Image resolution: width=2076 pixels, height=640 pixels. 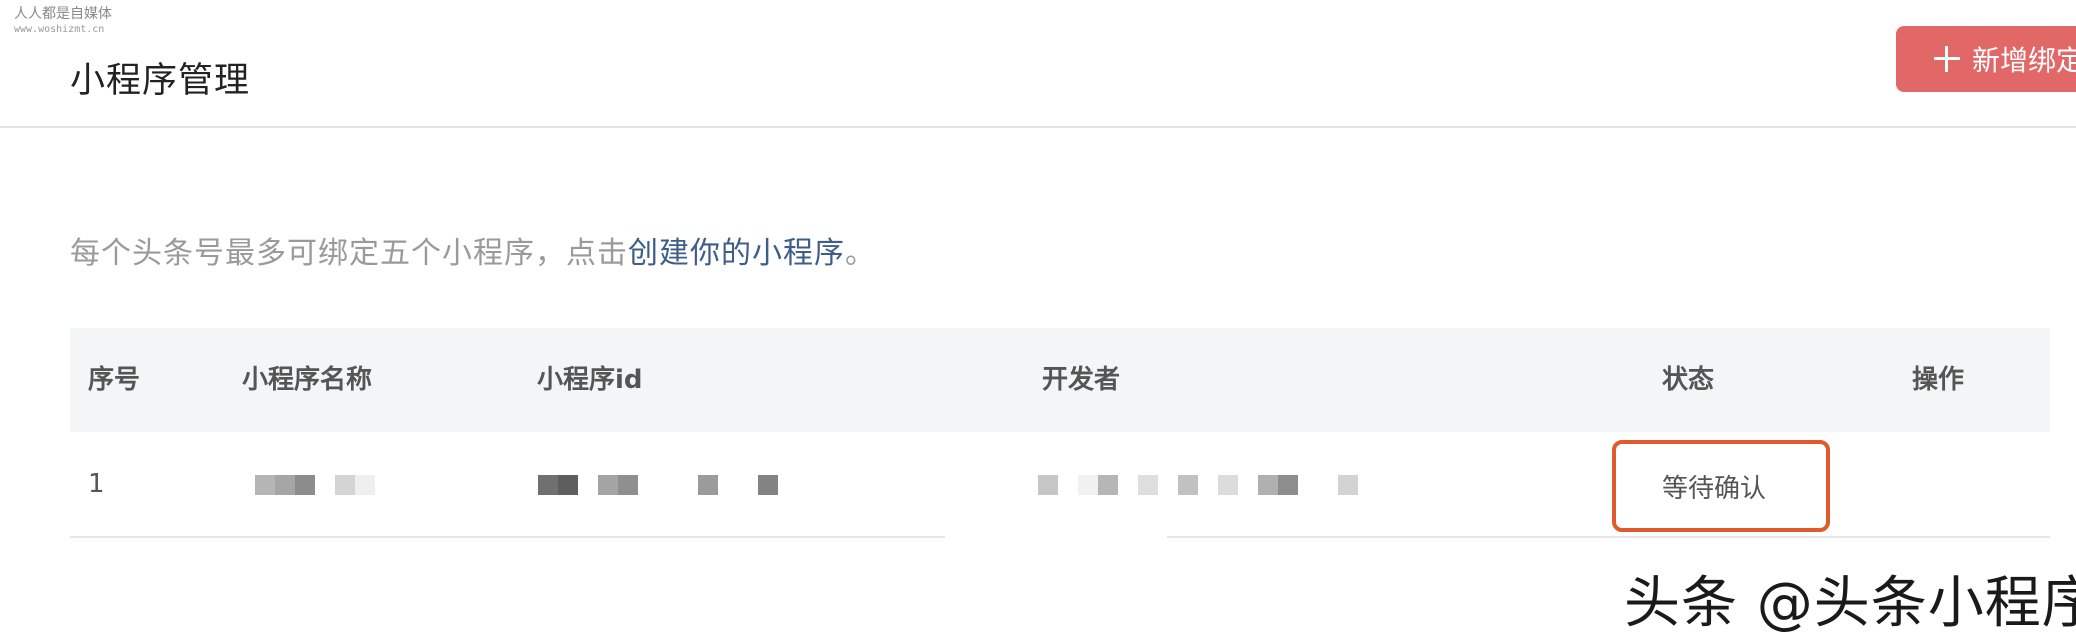 I want to click on row-status: 等待确认, so click(x=1714, y=488).